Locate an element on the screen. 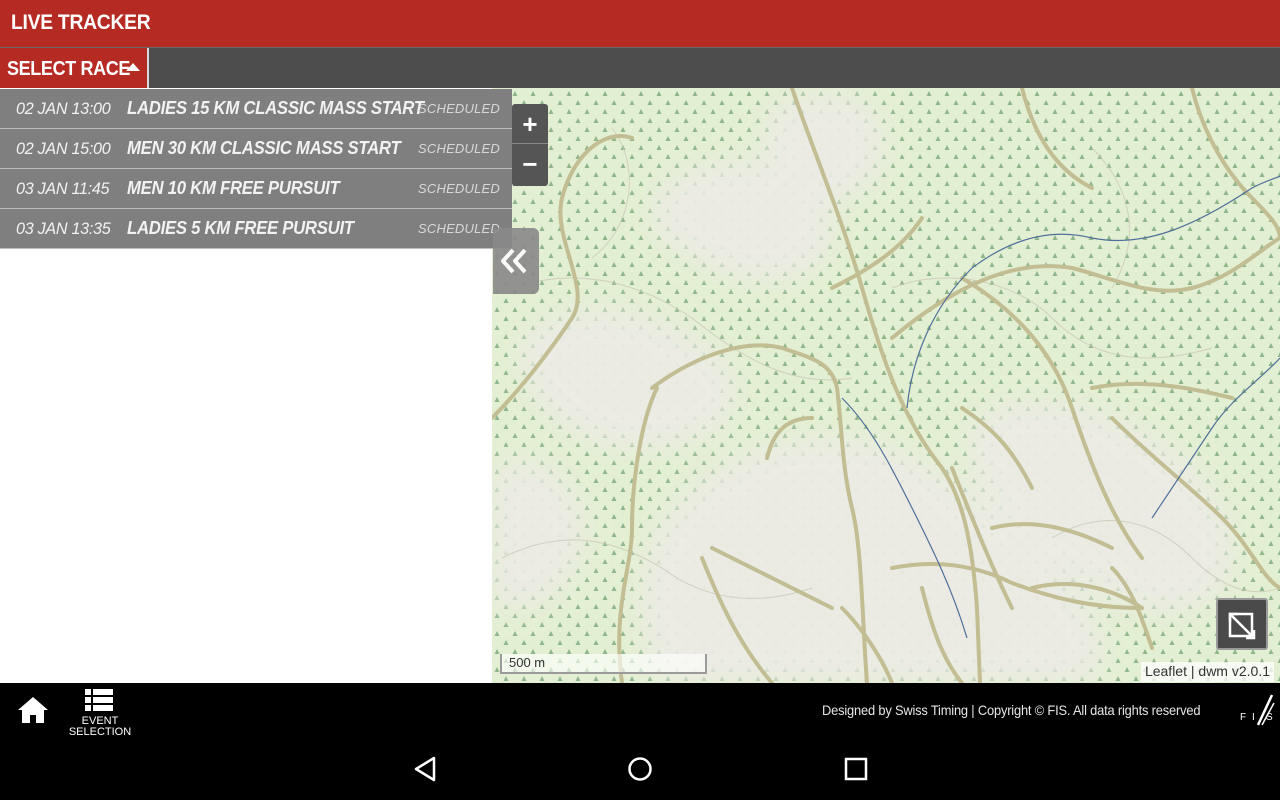 The height and width of the screenshot is (800, 1280). event-selection-button: EVENT SELECTION is located at coordinates (100, 713).